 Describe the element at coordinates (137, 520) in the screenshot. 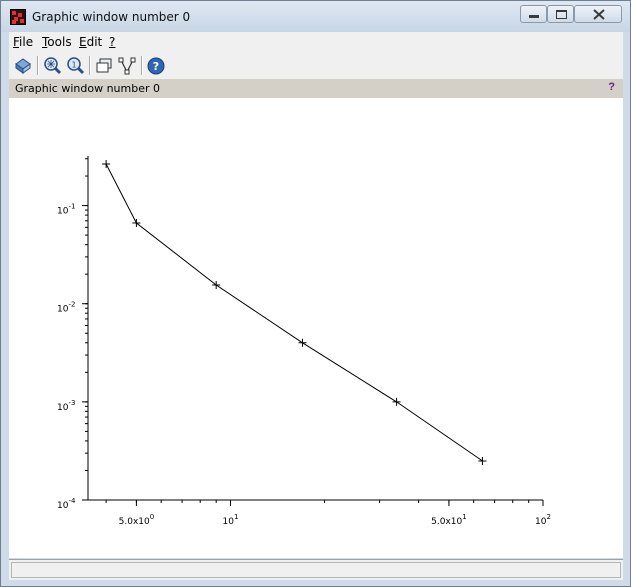

I see `x-tick-label: 5.0x100` at that location.